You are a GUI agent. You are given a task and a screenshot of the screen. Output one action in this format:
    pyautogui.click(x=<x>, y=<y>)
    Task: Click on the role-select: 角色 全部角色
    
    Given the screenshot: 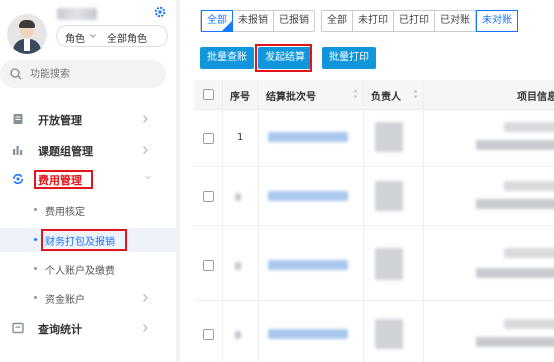 What is the action you would take?
    pyautogui.click(x=112, y=36)
    